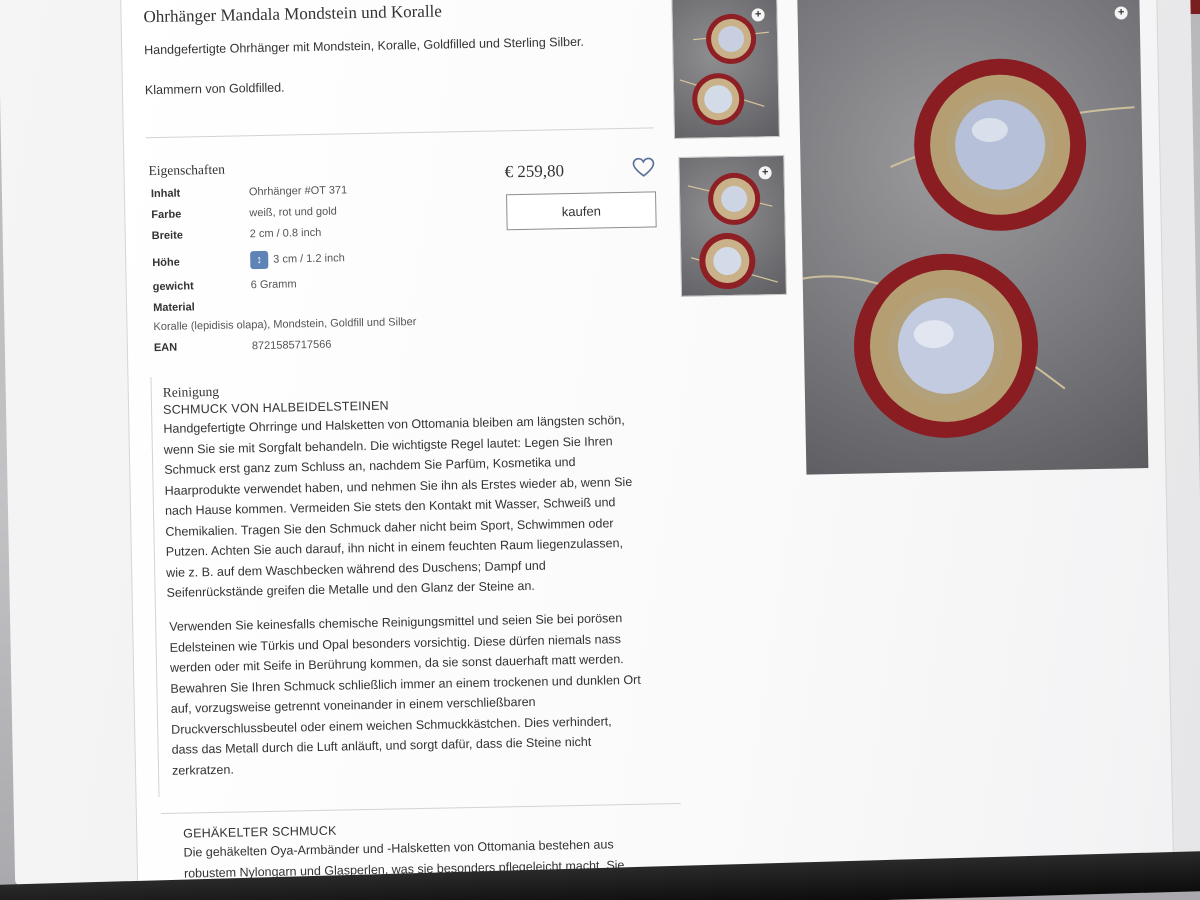 The height and width of the screenshot is (900, 1200). I want to click on price: € 259,80, so click(534, 171).